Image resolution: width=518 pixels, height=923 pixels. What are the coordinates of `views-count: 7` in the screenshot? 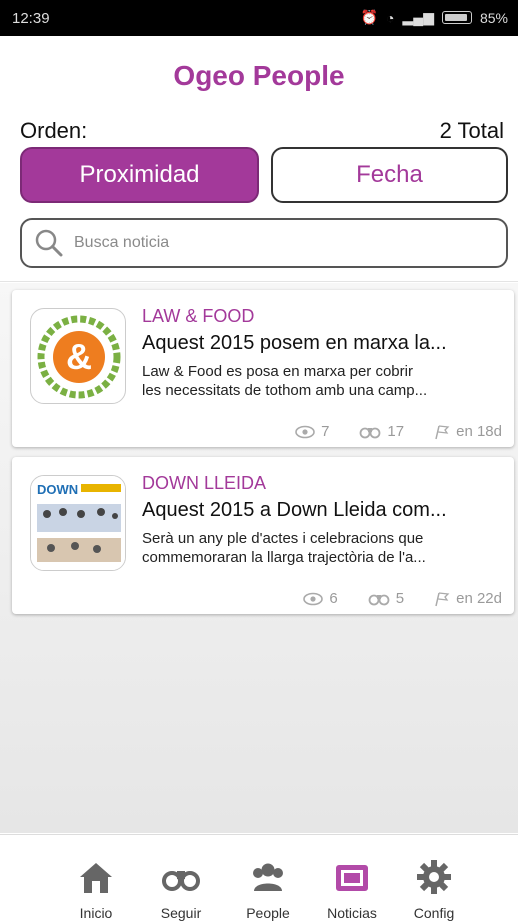 It's located at (325, 431).